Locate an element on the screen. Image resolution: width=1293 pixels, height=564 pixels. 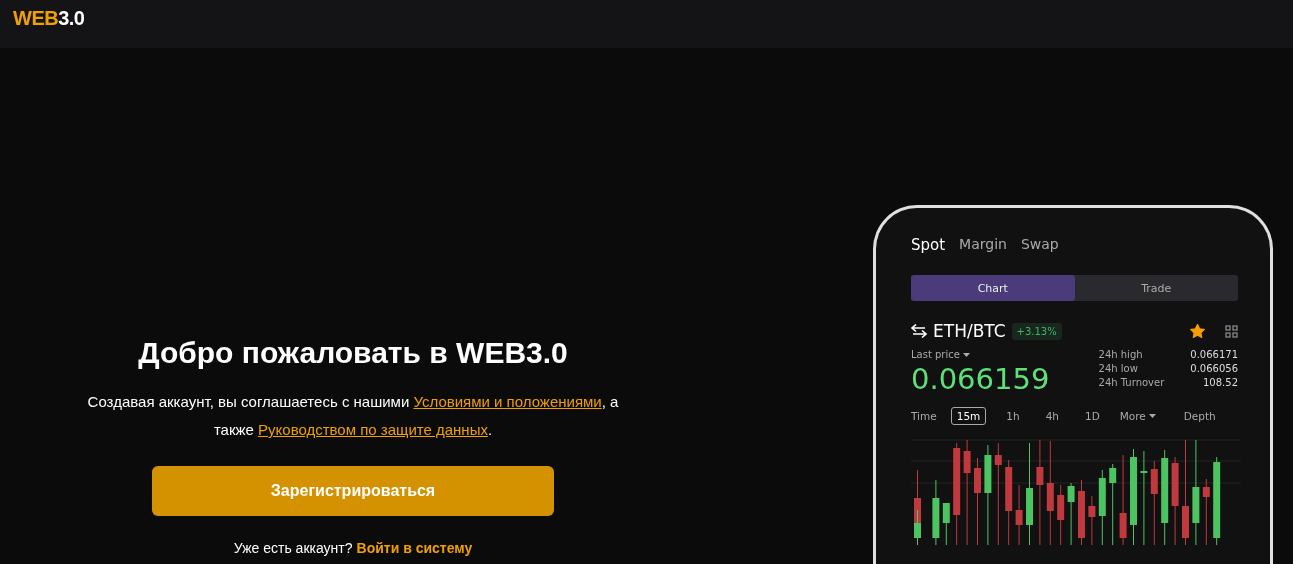
stat-value: 108.52 is located at coordinates (1220, 382).